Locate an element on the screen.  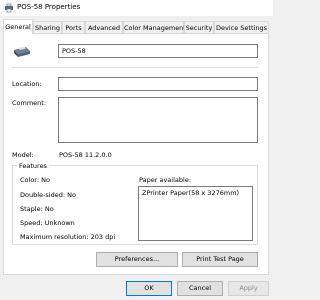
tab-device-settings: Device Settings is located at coordinates (241, 27).